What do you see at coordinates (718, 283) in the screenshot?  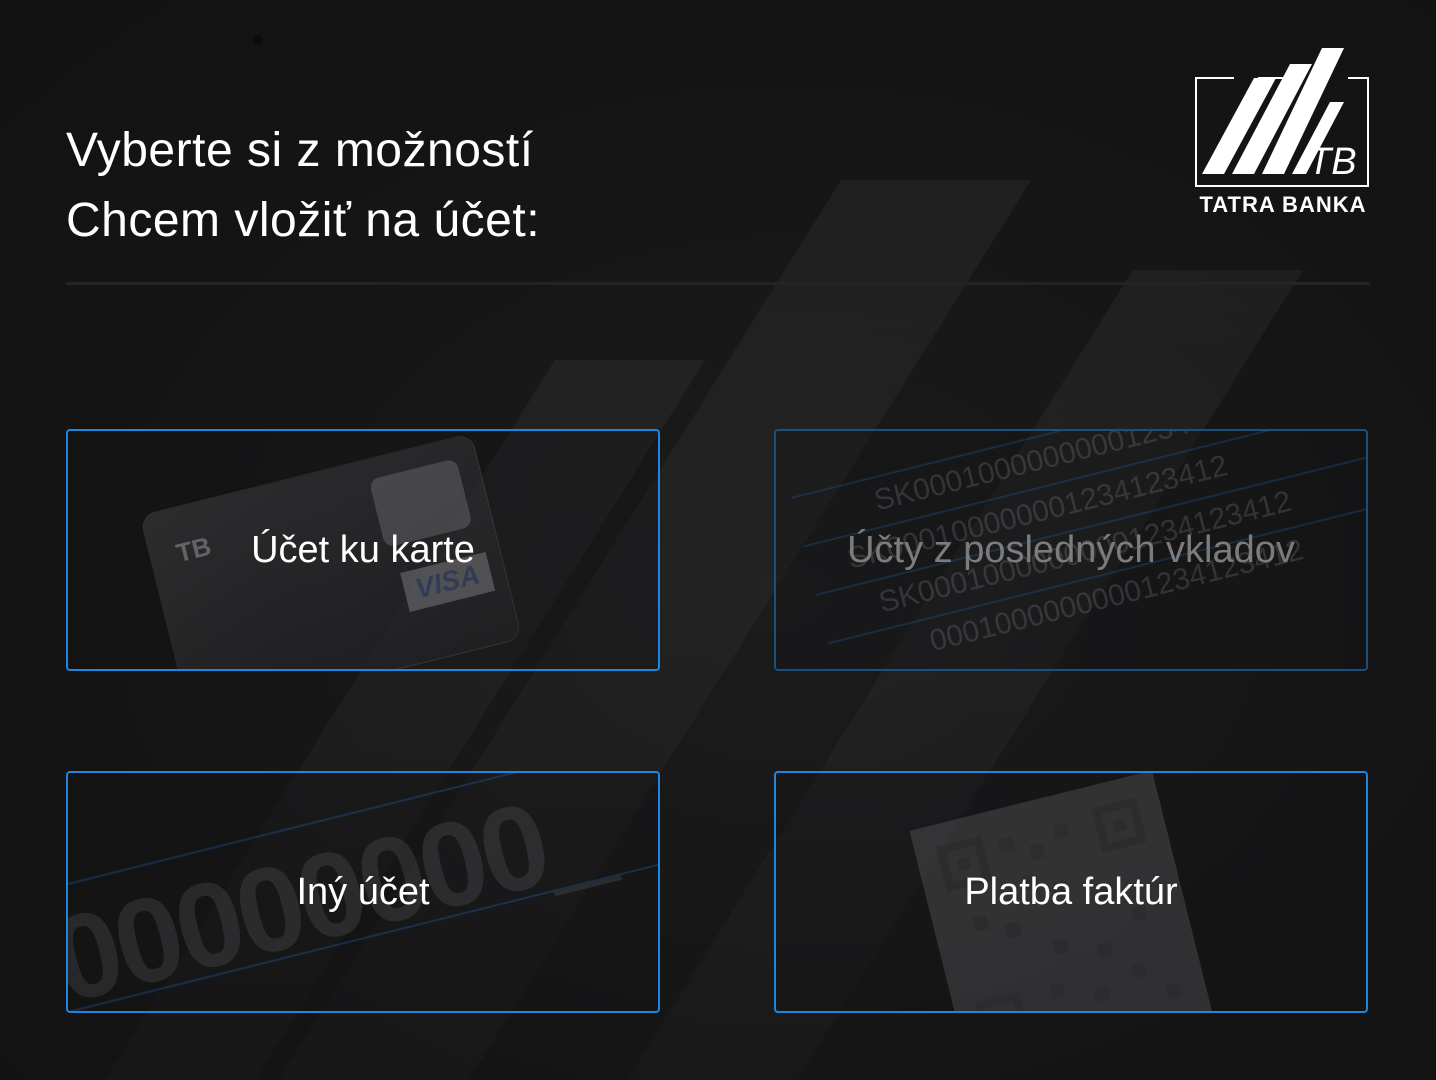 I see `header-divider` at bounding box center [718, 283].